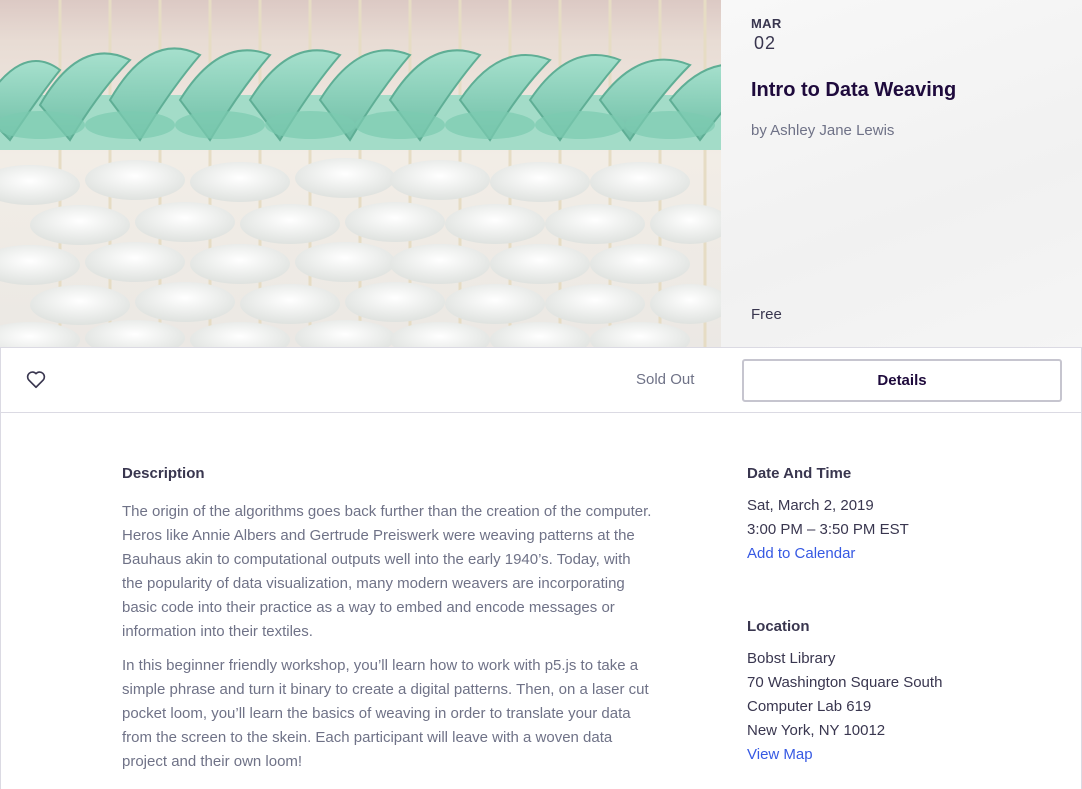 The height and width of the screenshot is (789, 1082). I want to click on location-city: New York, NY 10012, so click(816, 730).